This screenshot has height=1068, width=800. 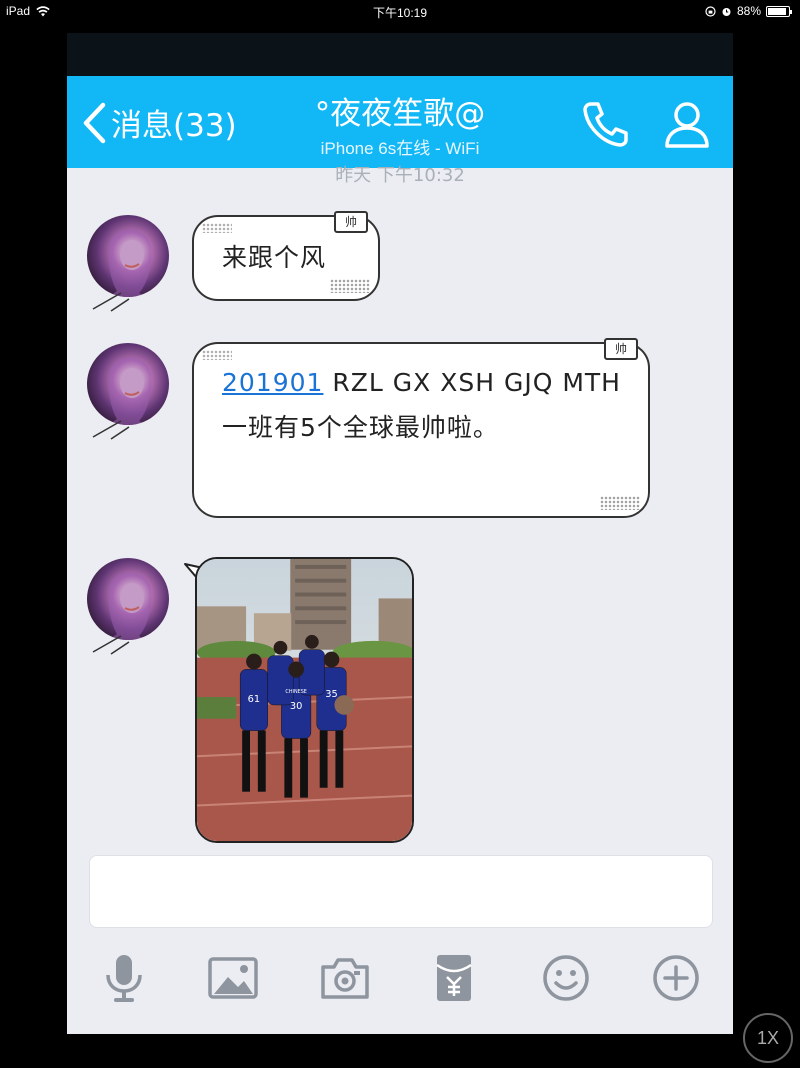 I want to click on microphone-icon, so click(x=124, y=978).